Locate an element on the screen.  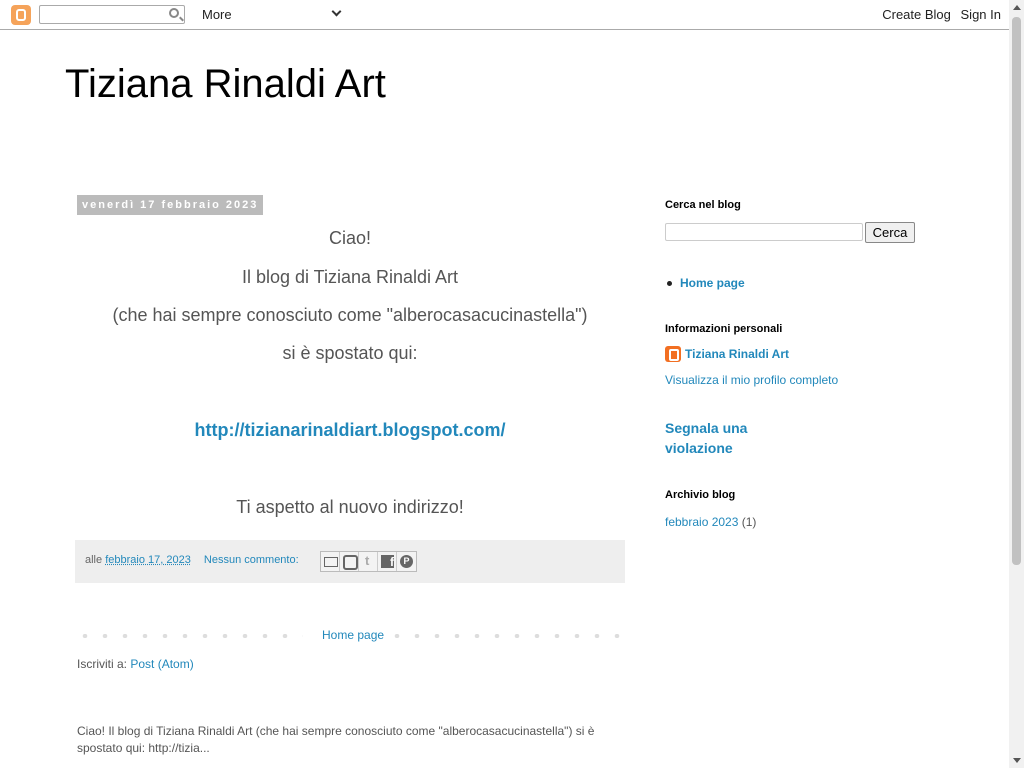
search-icon is located at coordinates (174, 13).